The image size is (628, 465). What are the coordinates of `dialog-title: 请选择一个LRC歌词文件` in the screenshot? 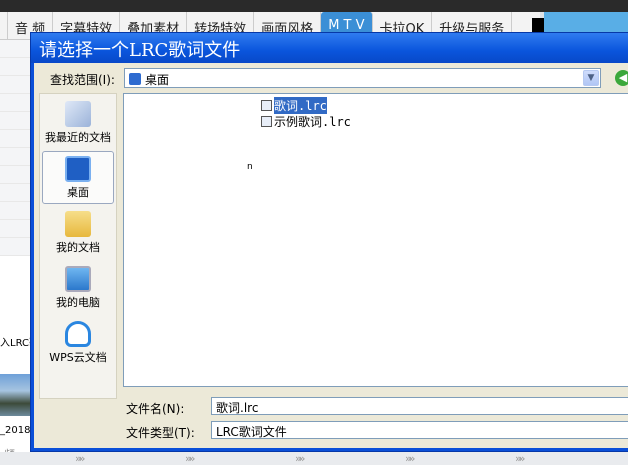 It's located at (329, 48).